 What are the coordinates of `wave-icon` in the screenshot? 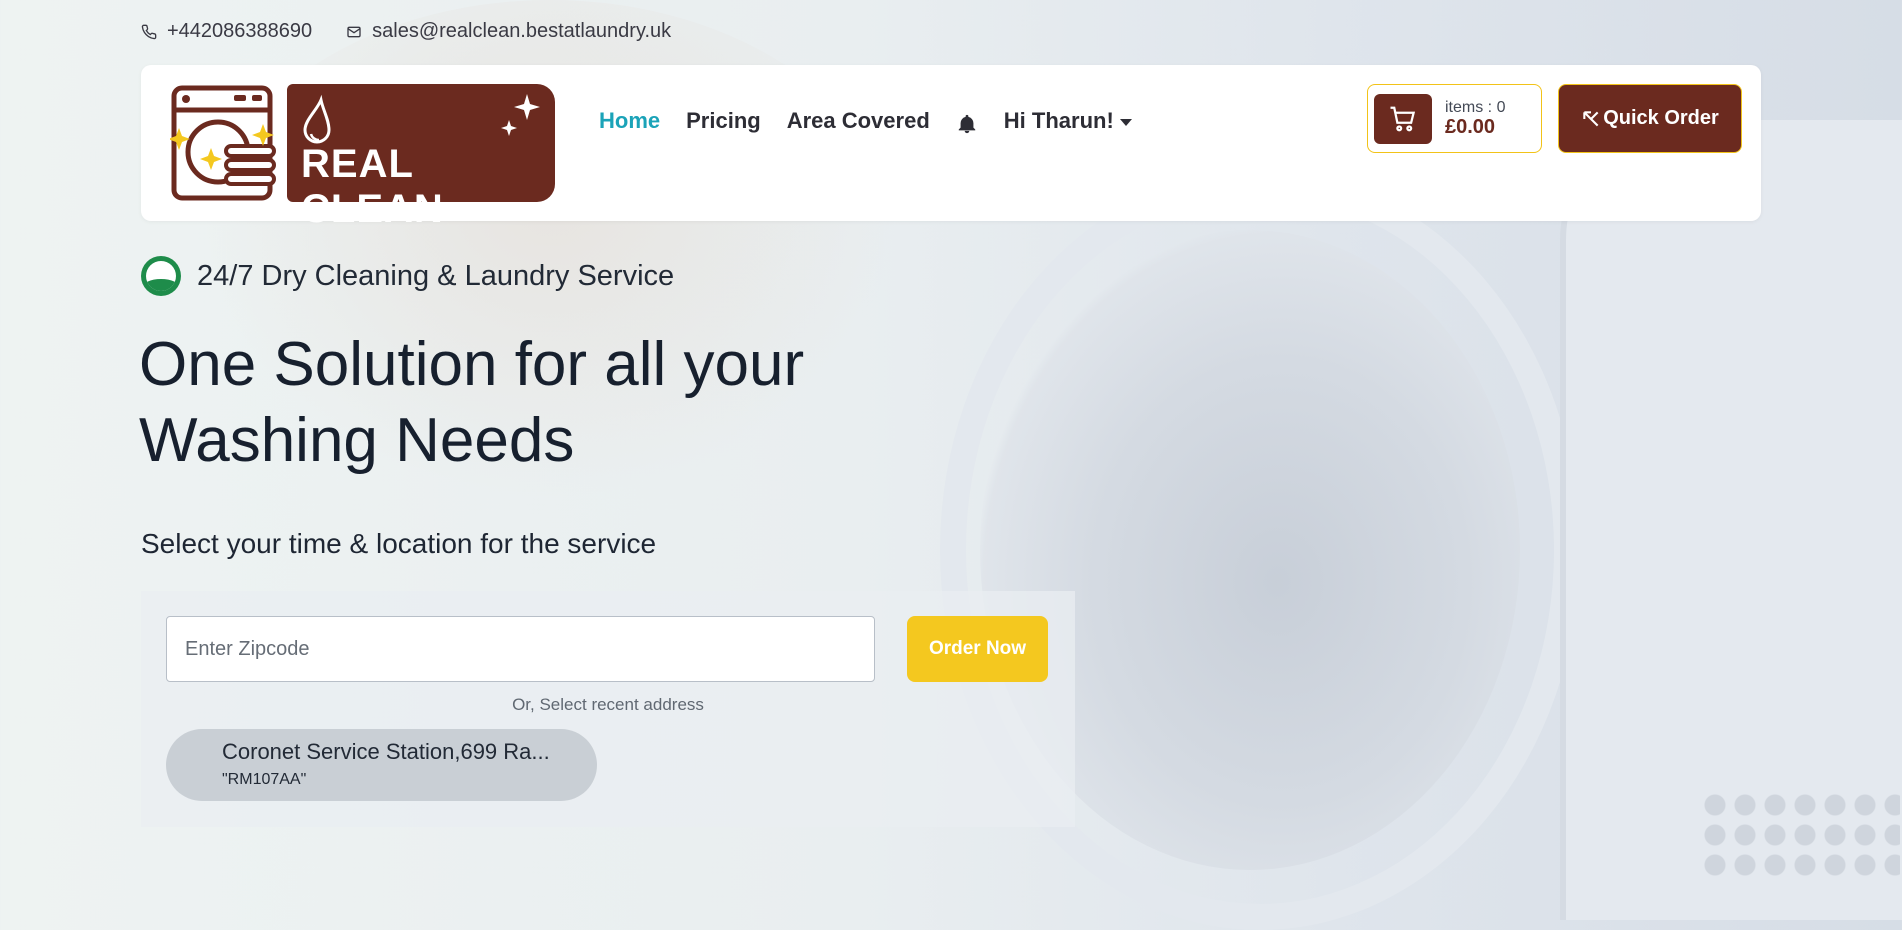 It's located at (161, 276).